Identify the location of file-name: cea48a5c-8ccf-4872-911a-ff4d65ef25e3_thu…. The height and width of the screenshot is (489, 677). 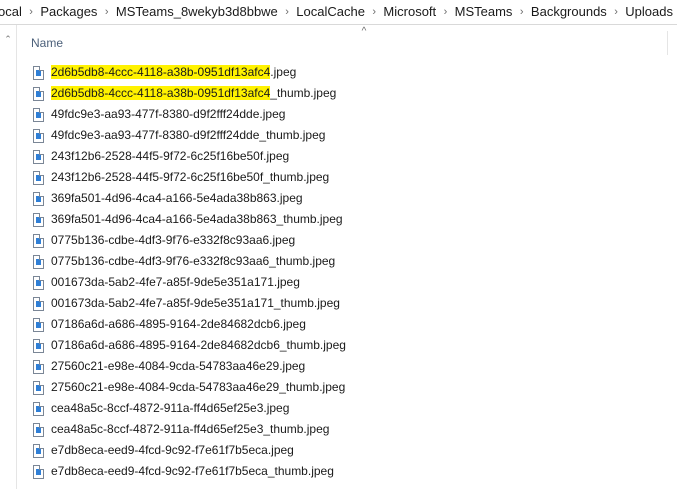
(190, 429).